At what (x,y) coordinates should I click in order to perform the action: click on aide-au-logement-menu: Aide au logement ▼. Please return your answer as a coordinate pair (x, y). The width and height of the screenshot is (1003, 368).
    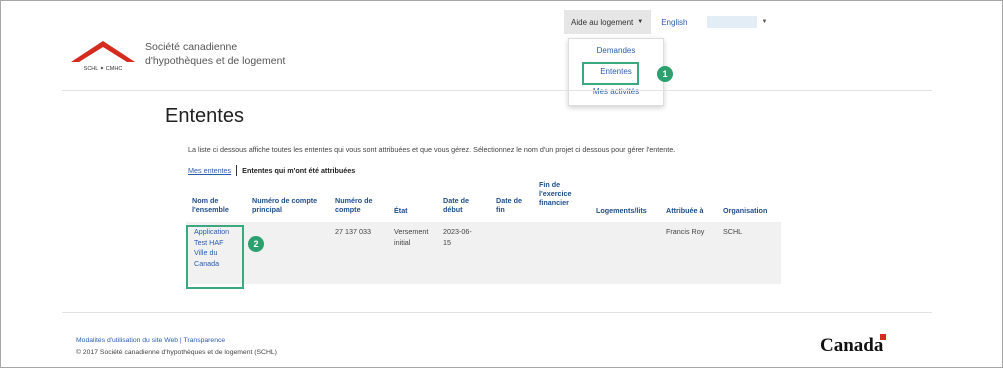
    Looking at the image, I should click on (608, 22).